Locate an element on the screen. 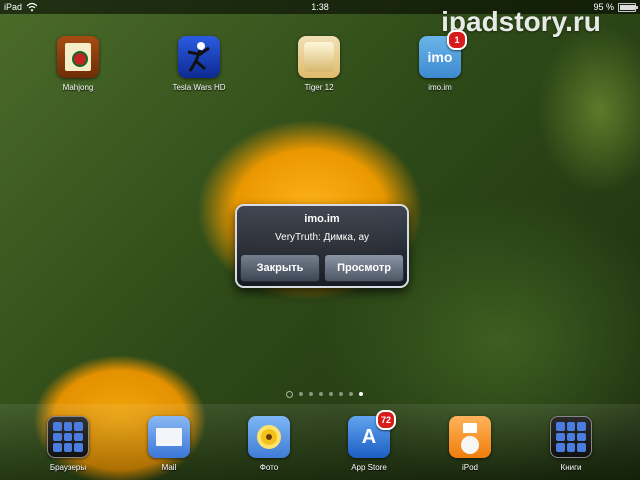 The height and width of the screenshot is (480, 640). imo-icon: imo 1 is located at coordinates (443, 54).